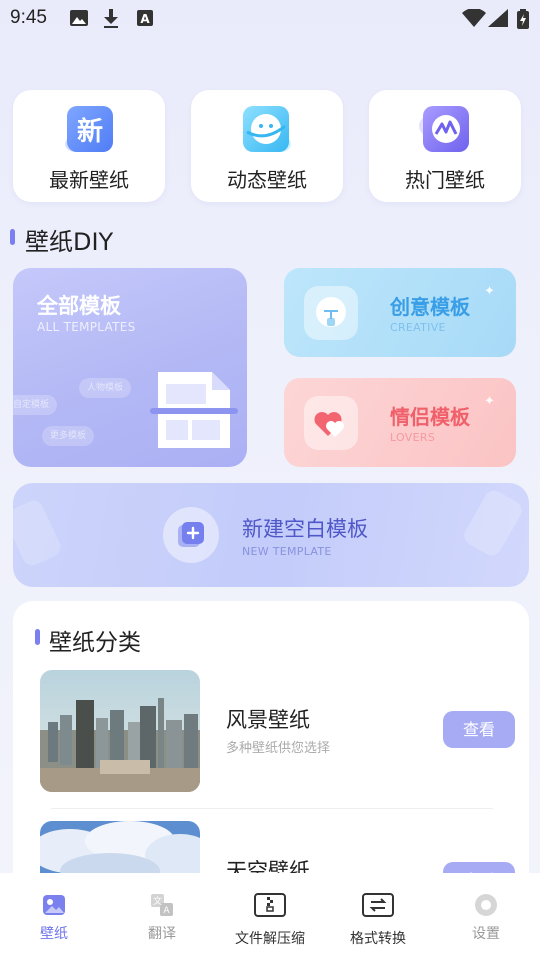 Image resolution: width=540 pixels, height=960 pixels. What do you see at coordinates (79, 18) in the screenshot?
I see `gallery-icon` at bounding box center [79, 18].